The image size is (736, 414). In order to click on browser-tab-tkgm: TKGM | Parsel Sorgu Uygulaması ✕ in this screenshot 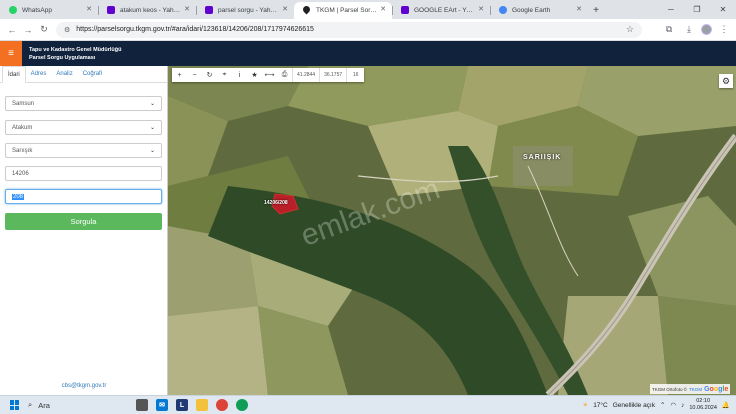, I will do `click(343, 10)`.